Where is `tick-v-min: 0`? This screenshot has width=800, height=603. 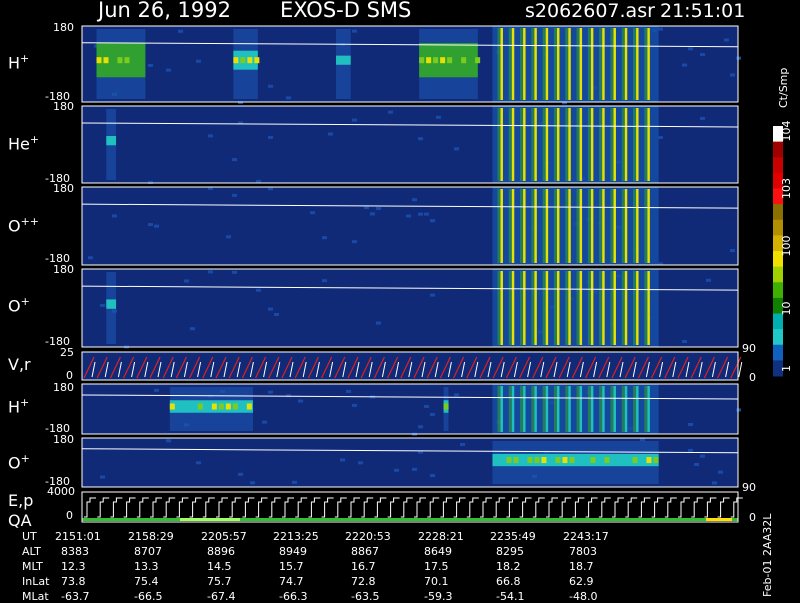
tick-v-min: 0 is located at coordinates (69, 375).